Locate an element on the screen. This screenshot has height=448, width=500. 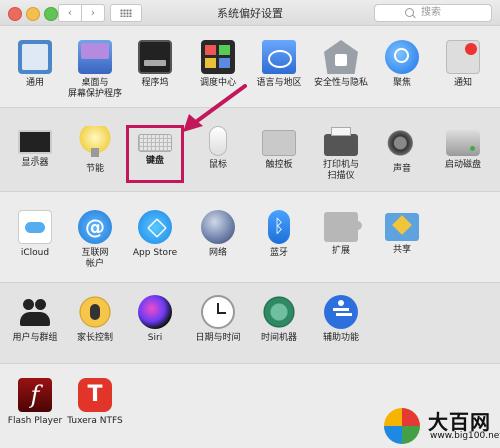
tuxera-ntfs-icon: T is located at coordinates (95, 395).